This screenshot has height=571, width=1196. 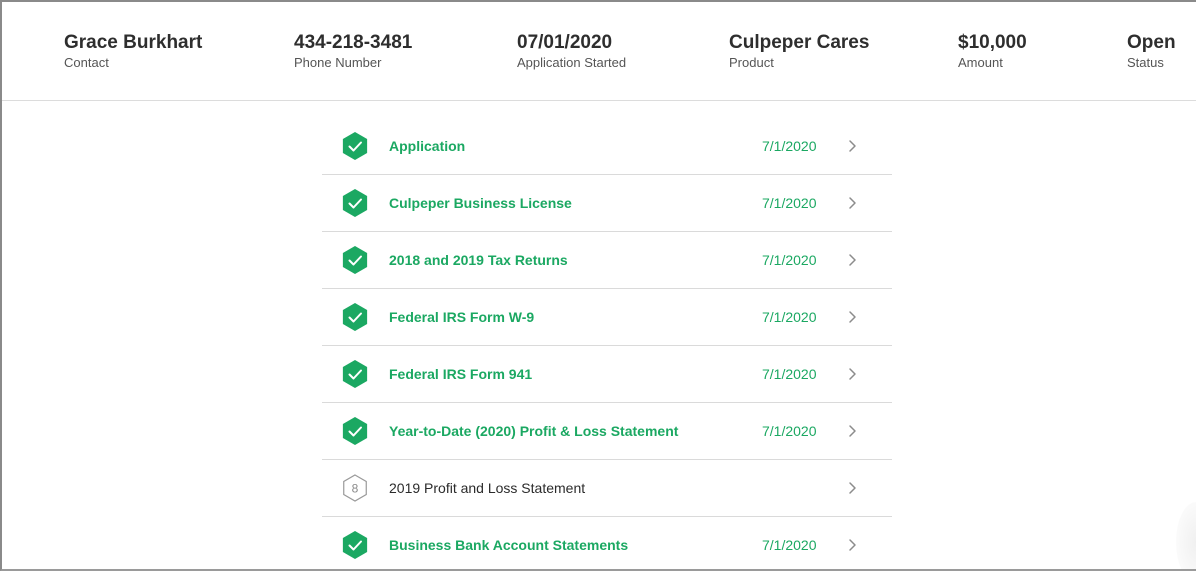 I want to click on checklist-item-title: Culpeper Business License, so click(x=480, y=203).